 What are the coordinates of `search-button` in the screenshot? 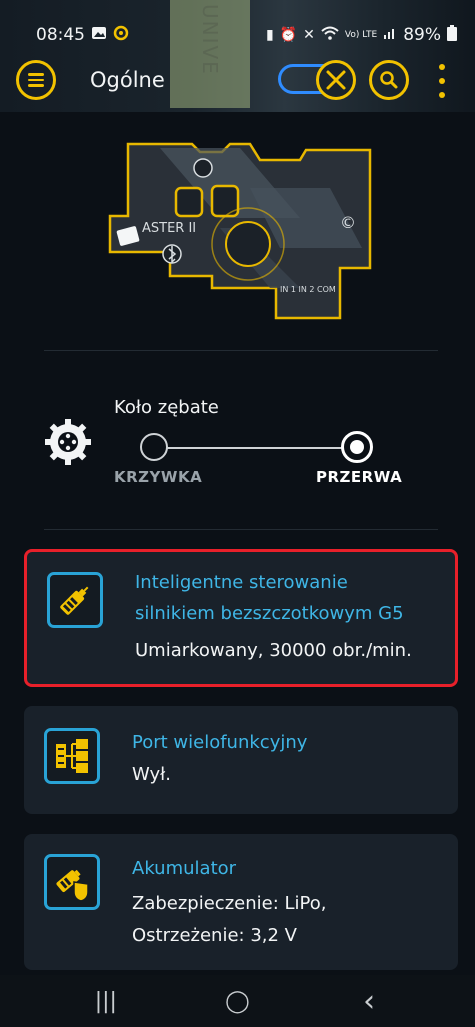 It's located at (389, 80).